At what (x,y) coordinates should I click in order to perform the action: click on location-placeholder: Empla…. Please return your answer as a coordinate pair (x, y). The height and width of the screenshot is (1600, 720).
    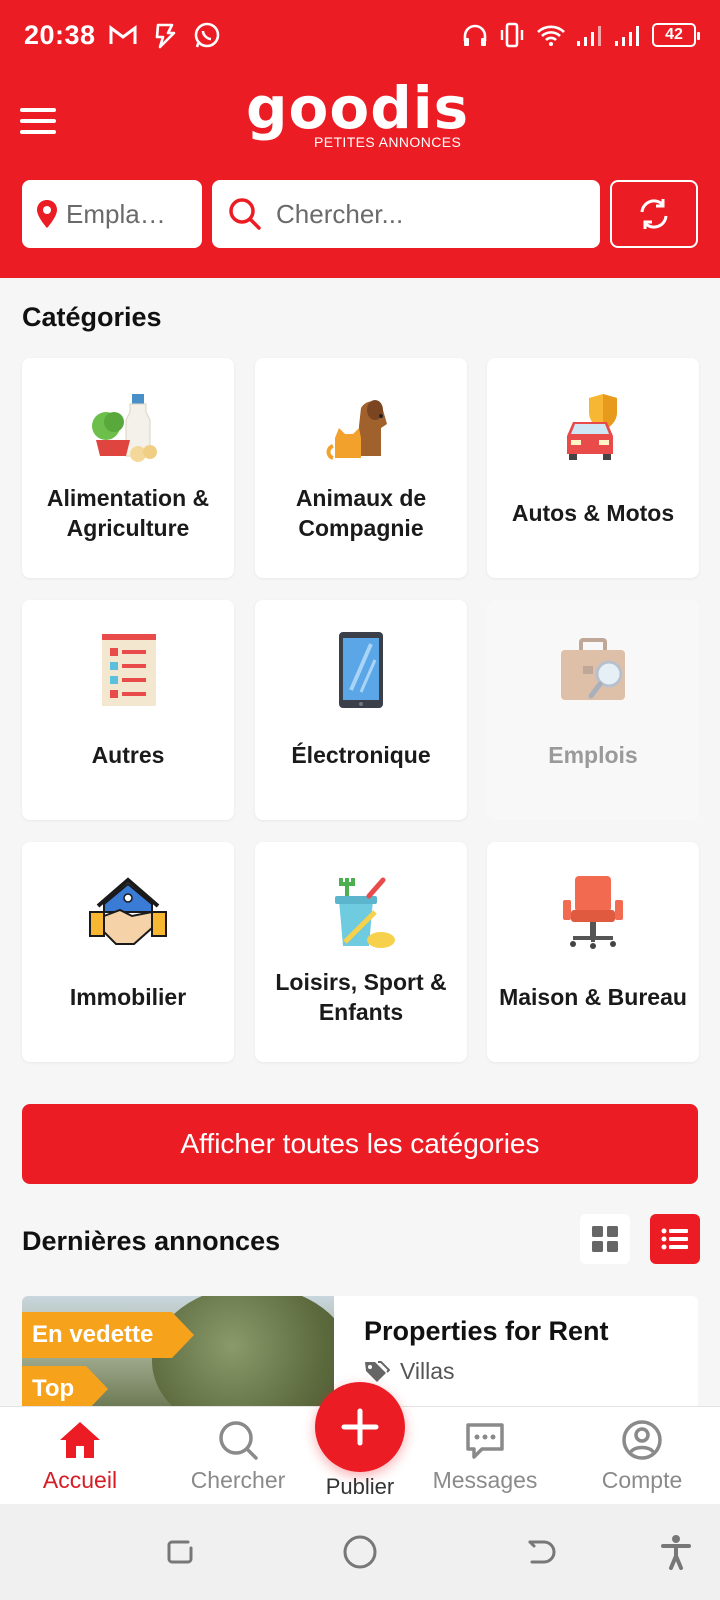
    Looking at the image, I should click on (116, 213).